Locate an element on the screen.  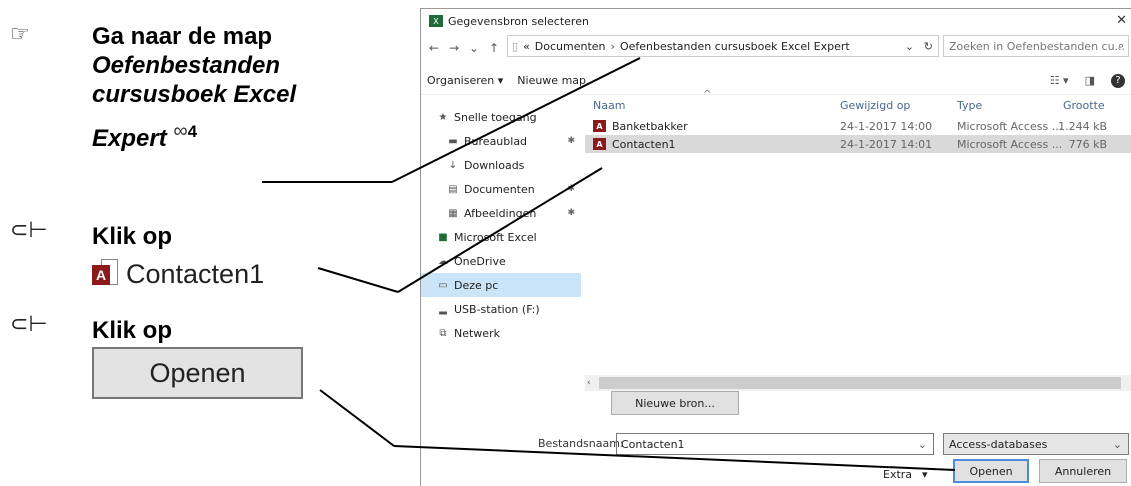
file-size: 776 kB is located at coordinates (1087, 144).